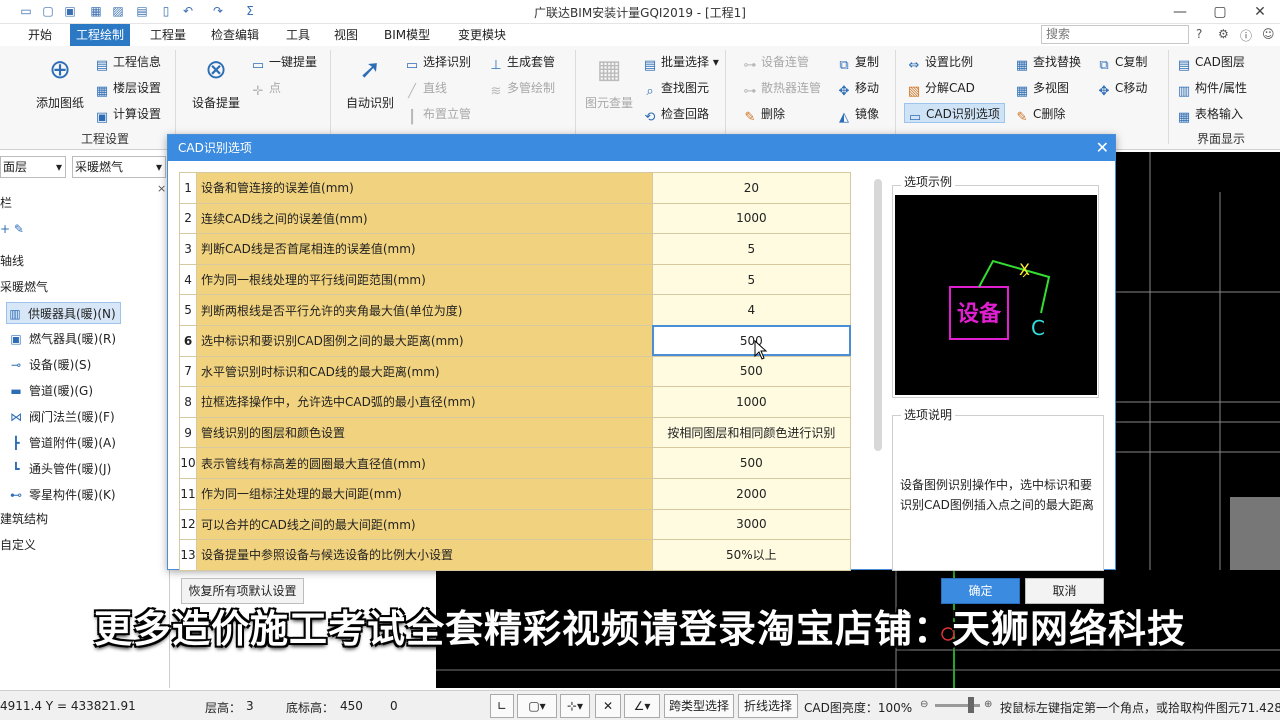 This screenshot has height=720, width=1280. Describe the element at coordinates (161, 188) in the screenshot. I see `panel-close-icon: ×` at that location.